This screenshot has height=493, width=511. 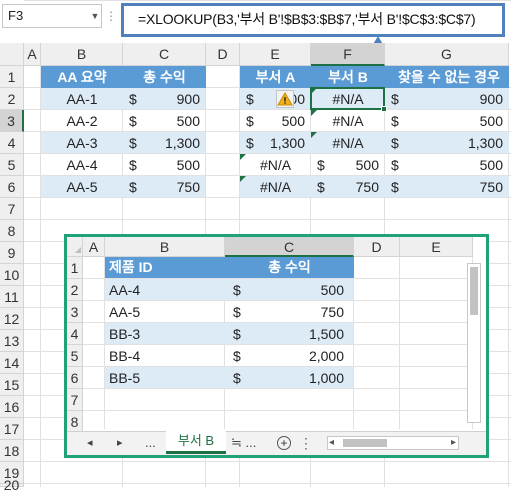 I want to click on active-cell-f3, so click(x=347, y=98).